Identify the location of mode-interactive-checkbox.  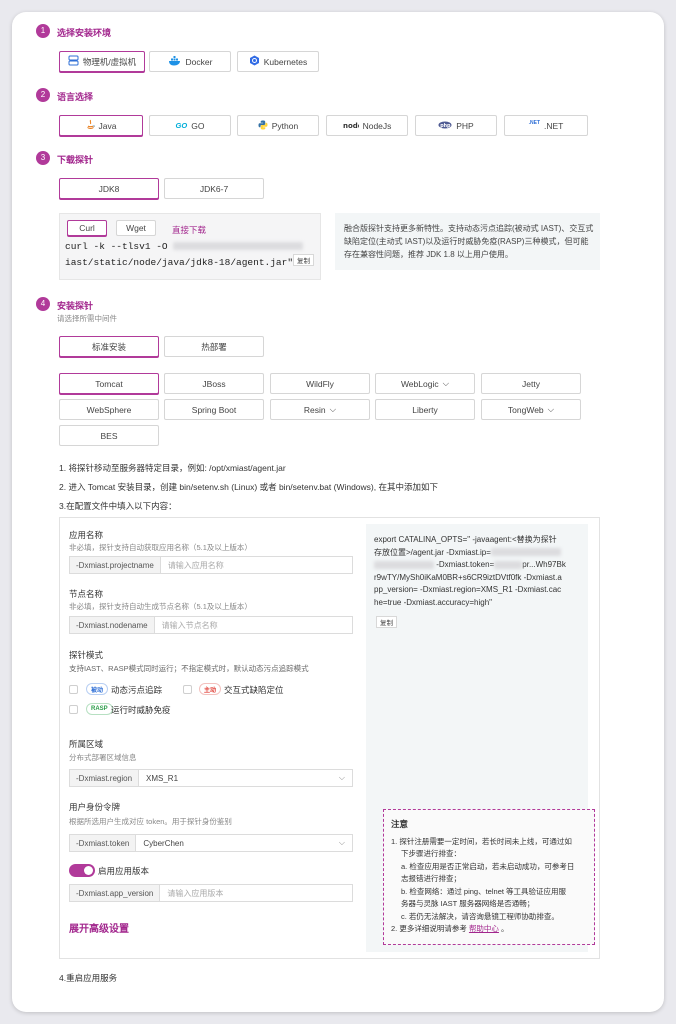
(187, 689).